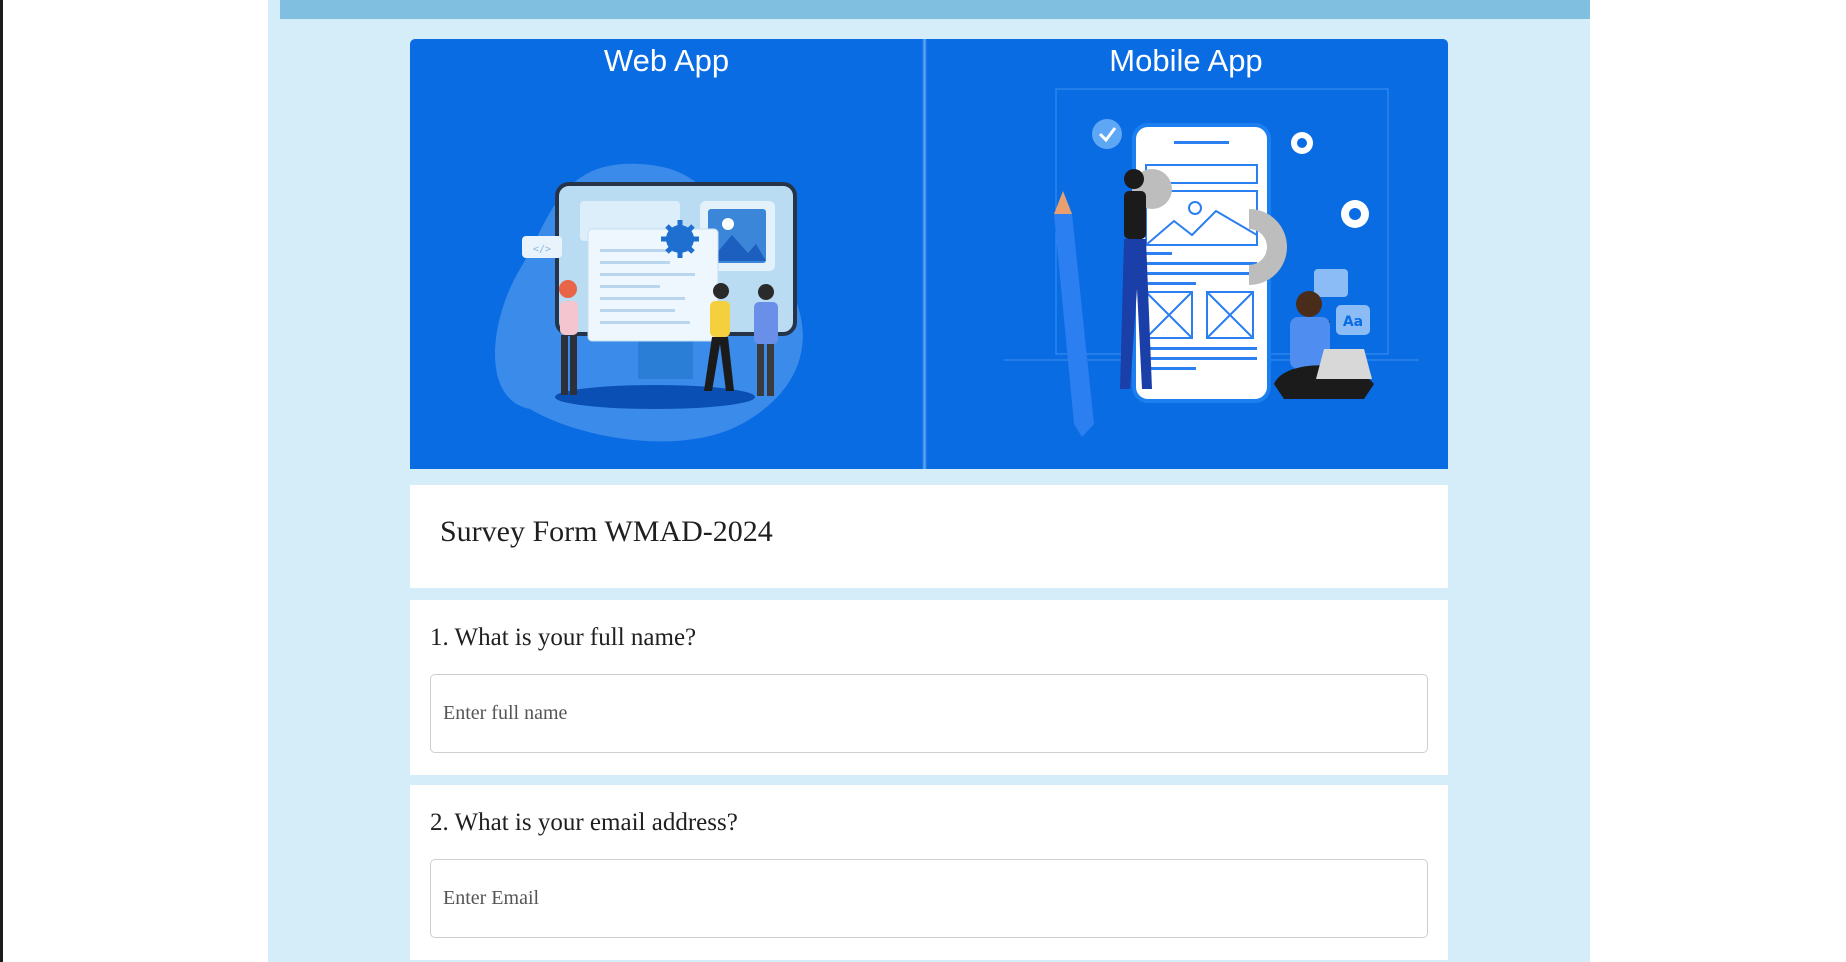 The image size is (1846, 962). Describe the element at coordinates (649, 302) in the screenshot. I see `web-development-illustration-icon: </>` at that location.